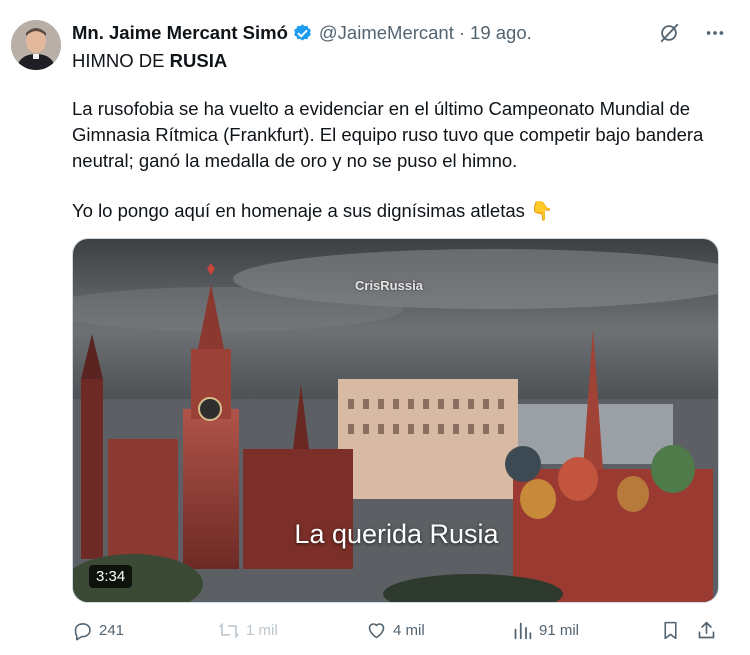 This screenshot has height=655, width=750. What do you see at coordinates (715, 33) in the screenshot?
I see `more-icon` at bounding box center [715, 33].